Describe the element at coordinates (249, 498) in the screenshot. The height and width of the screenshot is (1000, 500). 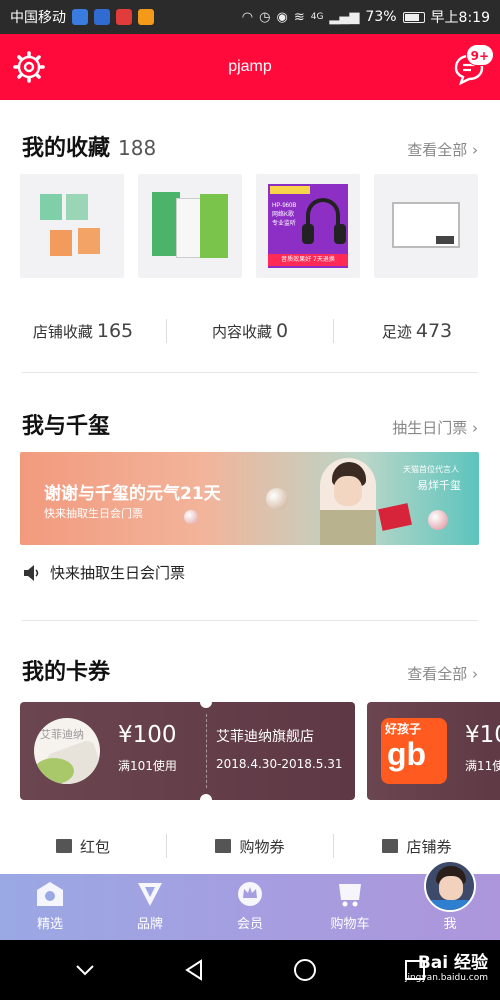
I see `promo-banner: 谢谢与千玺的元气21天 快来抽取生日会门票 天猫首位代言人 易烊千玺` at that location.